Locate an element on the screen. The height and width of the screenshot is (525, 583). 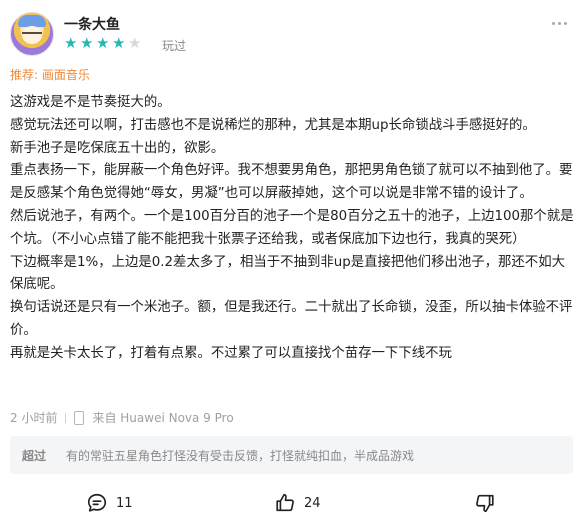
review-paragraph: 感觉玩法还可以啊，打击感也不是说稀烂的那种，尤其是本期up长命锁战斗手感挺好的。 is located at coordinates (273, 125).